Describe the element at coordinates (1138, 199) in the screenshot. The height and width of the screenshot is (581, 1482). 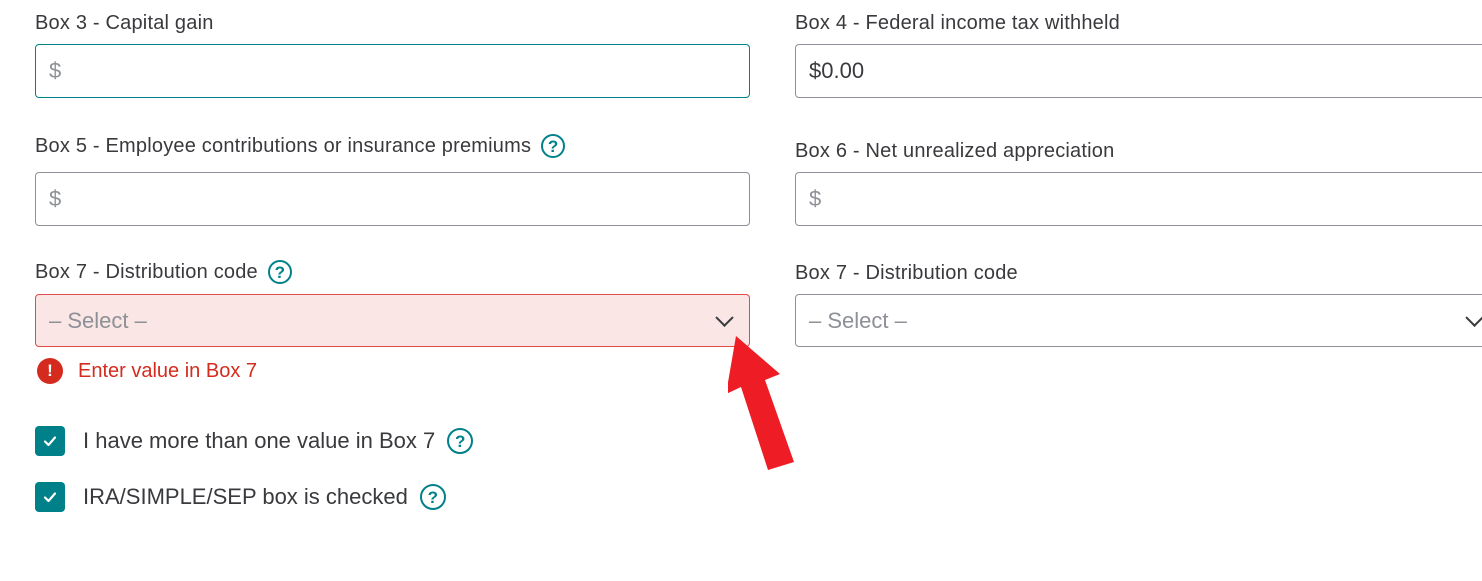
I see `box6-net-unrealized-appreciation-input: $` at that location.